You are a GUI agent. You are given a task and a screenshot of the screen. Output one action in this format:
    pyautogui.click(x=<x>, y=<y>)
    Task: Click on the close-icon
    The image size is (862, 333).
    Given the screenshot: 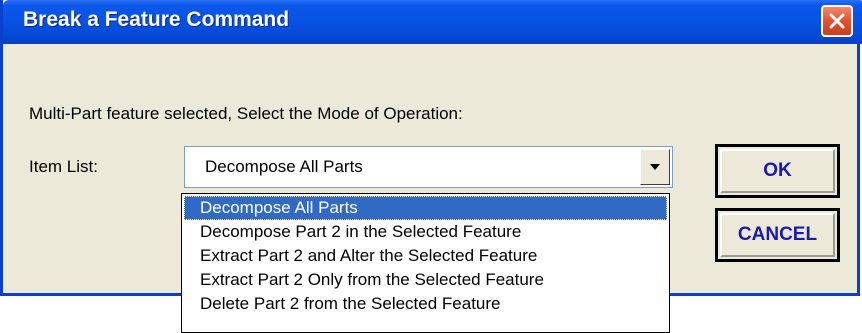 What is the action you would take?
    pyautogui.click(x=837, y=21)
    